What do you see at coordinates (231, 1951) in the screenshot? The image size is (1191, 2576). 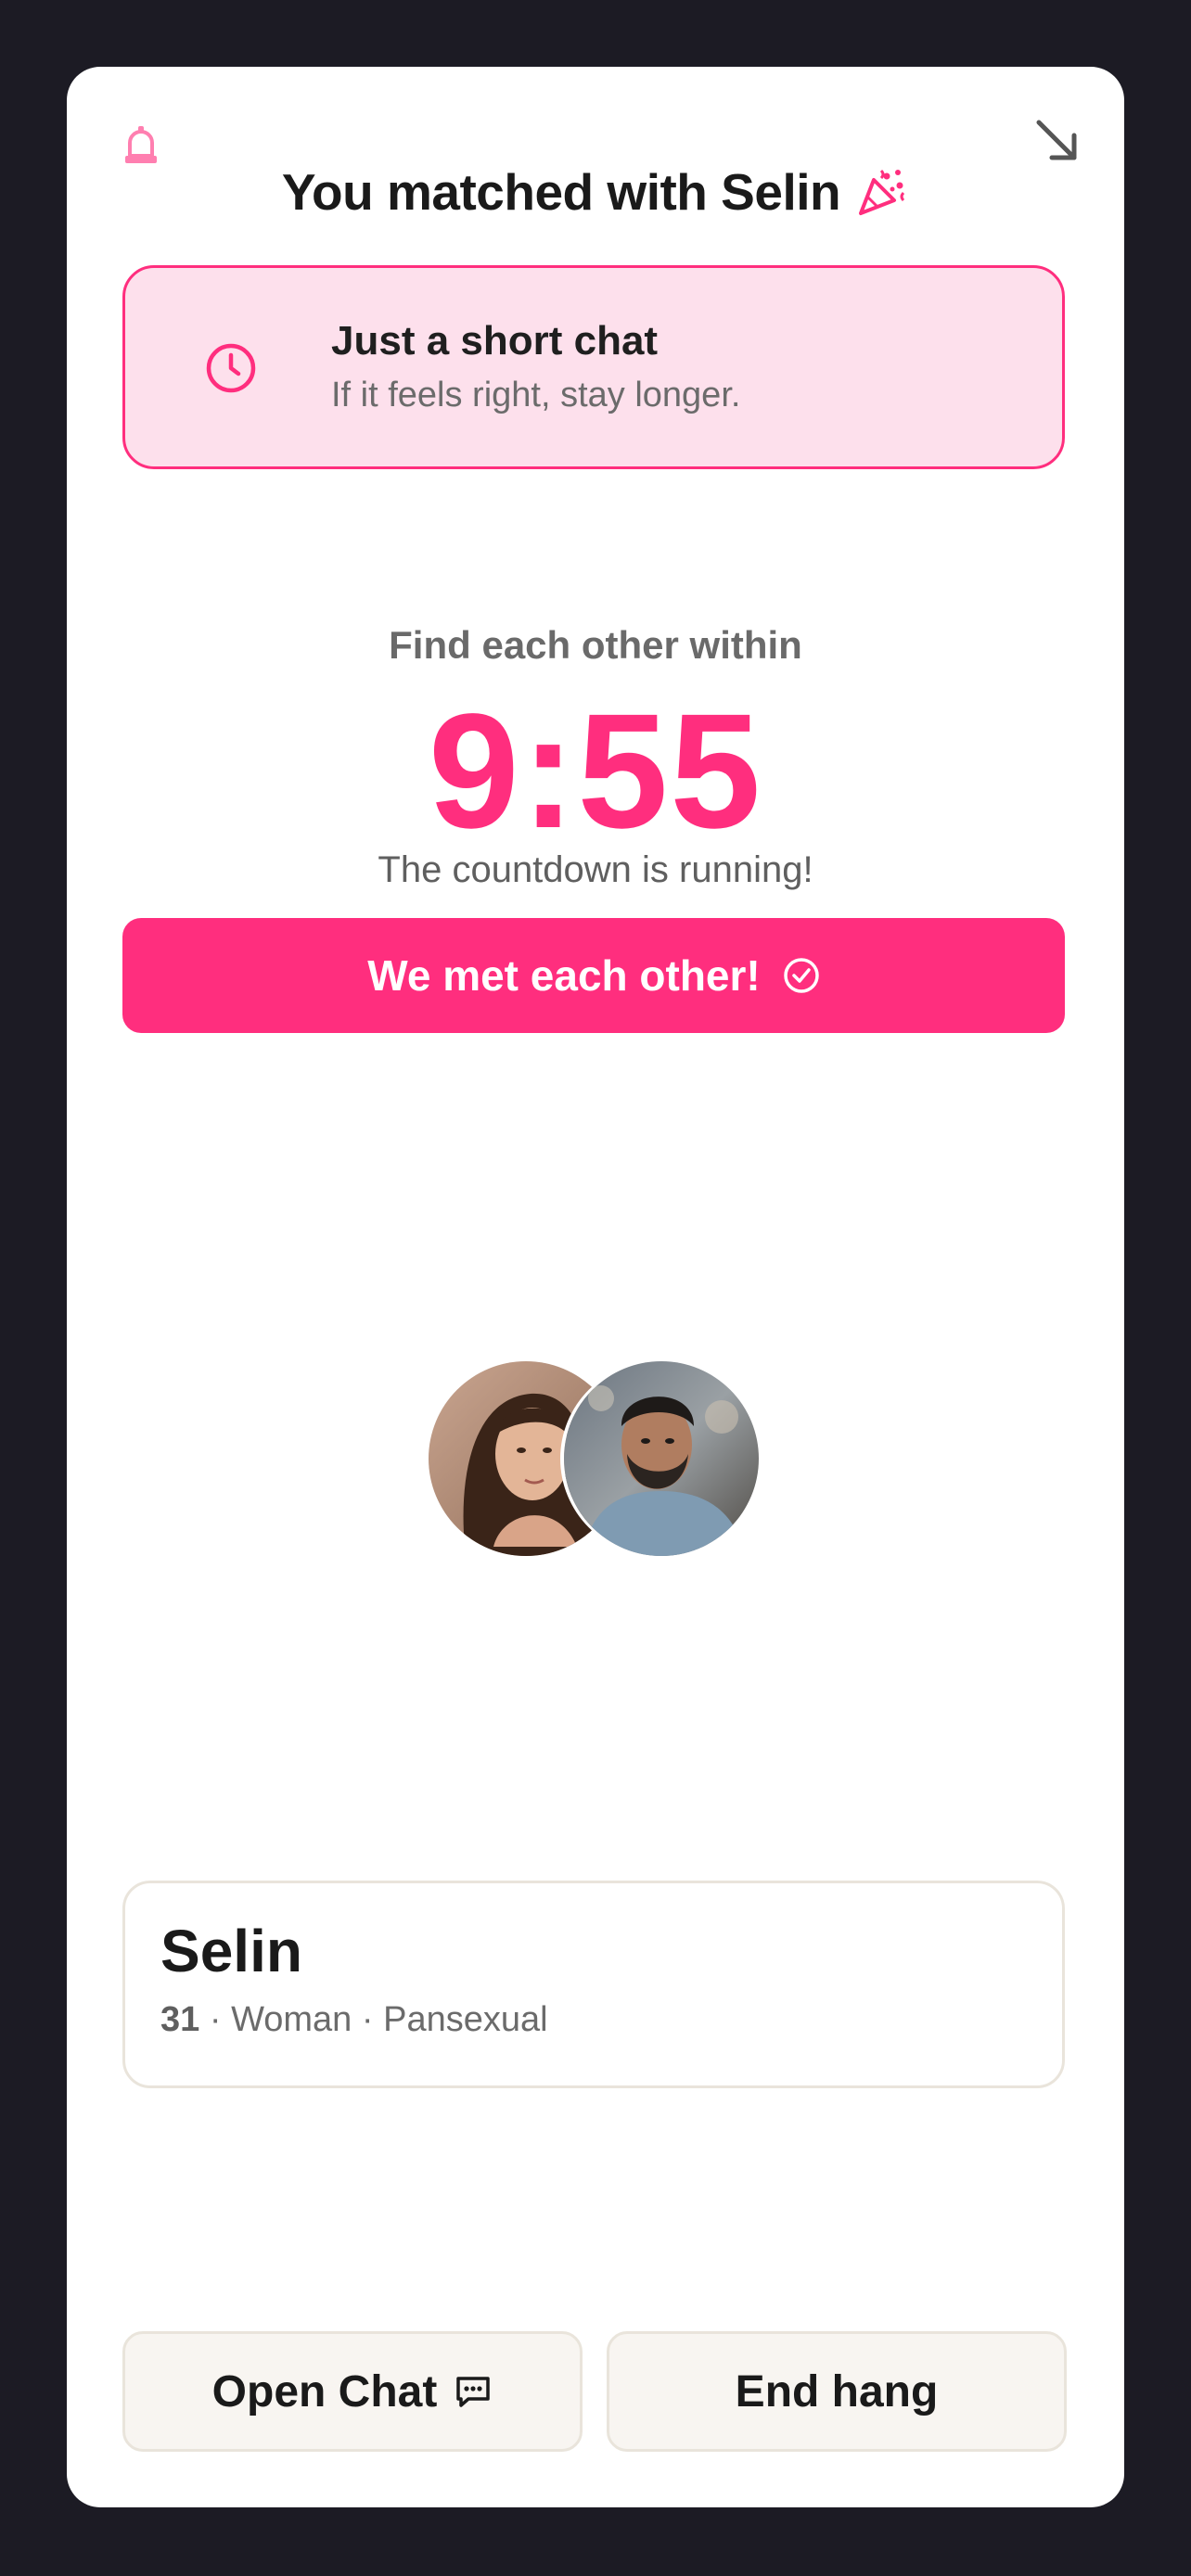 I see `profile-name: Selin` at bounding box center [231, 1951].